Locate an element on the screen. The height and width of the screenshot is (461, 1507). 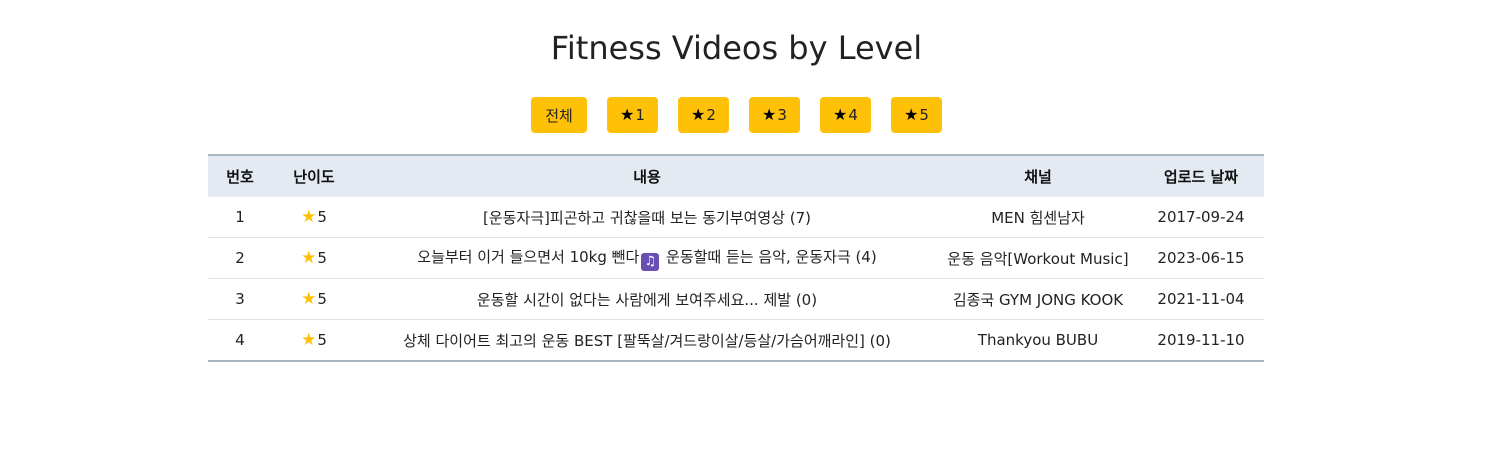
row-date: 2019-11-10 is located at coordinates (1201, 340).